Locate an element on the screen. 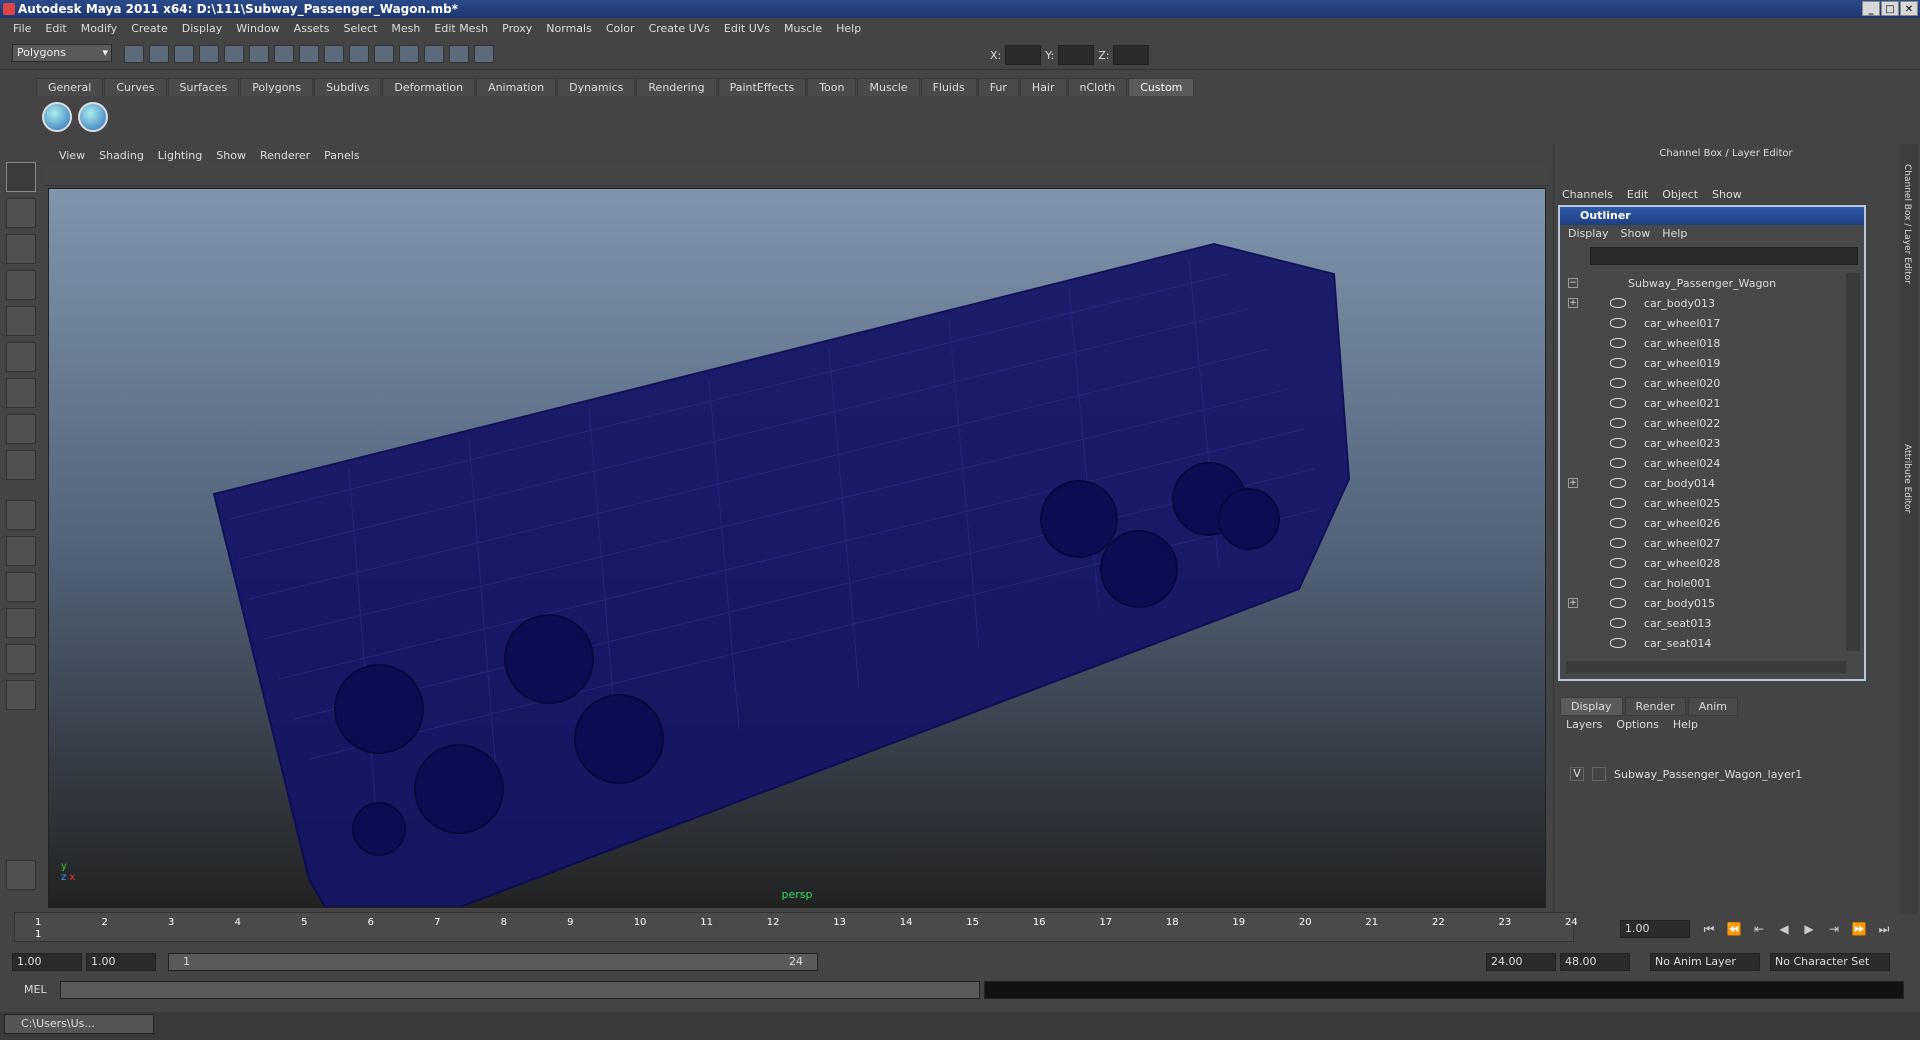 Image resolution: width=1920 pixels, height=1040 pixels. menu-edit-mesh: Edit Mesh is located at coordinates (461, 28).